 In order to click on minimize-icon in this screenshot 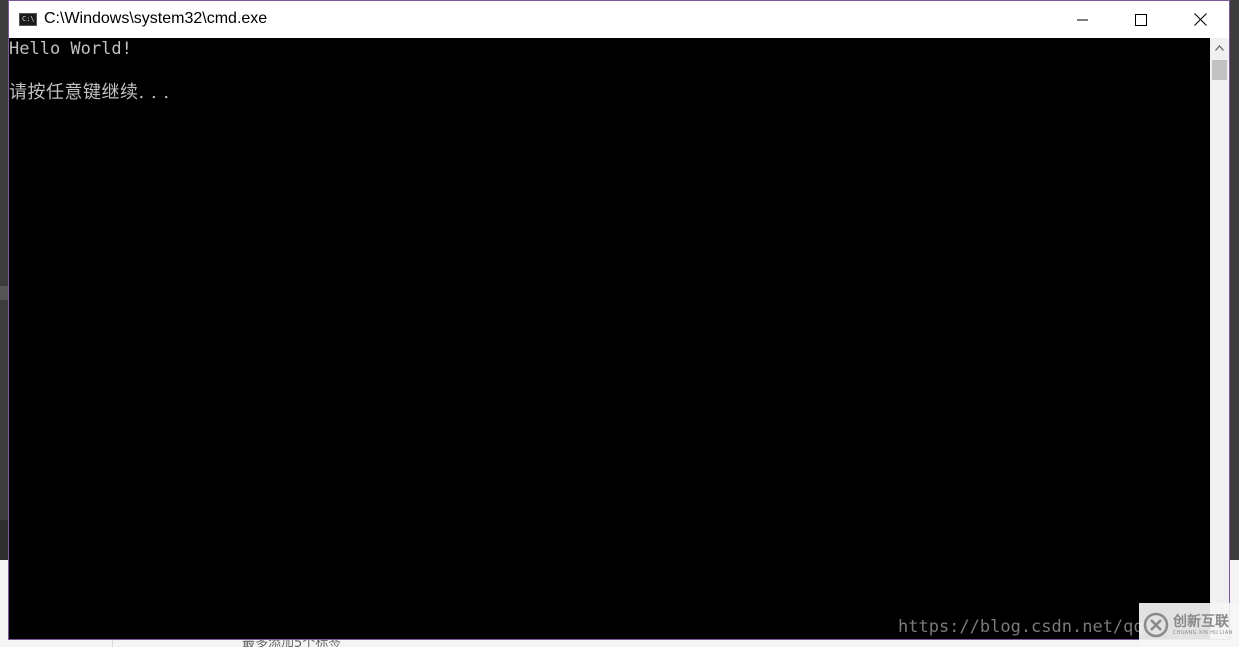, I will do `click(1082, 19)`.